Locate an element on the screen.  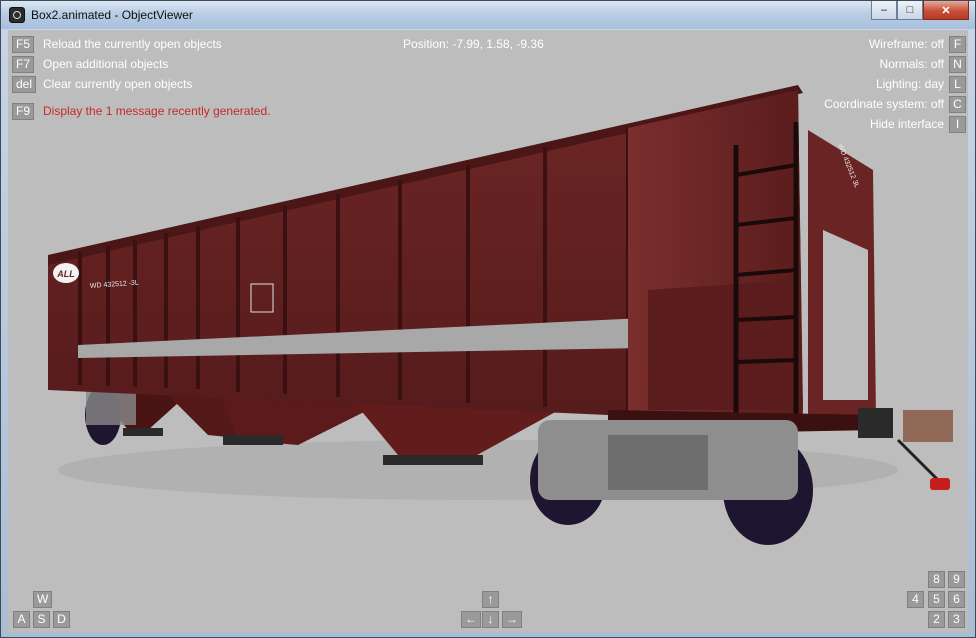
w-key: W is located at coordinates (43, 599).